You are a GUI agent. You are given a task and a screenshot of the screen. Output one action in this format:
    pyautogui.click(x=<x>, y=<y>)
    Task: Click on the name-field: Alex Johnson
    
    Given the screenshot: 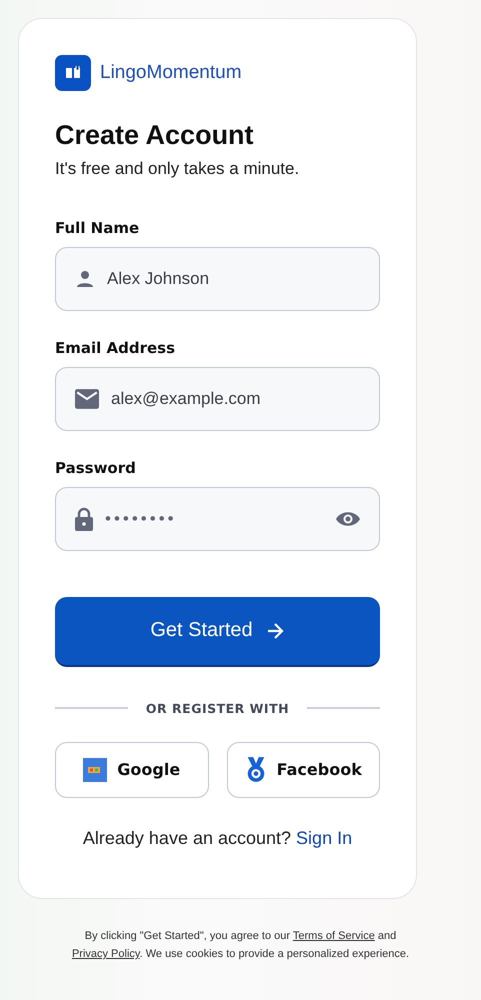 What is the action you would take?
    pyautogui.click(x=217, y=278)
    